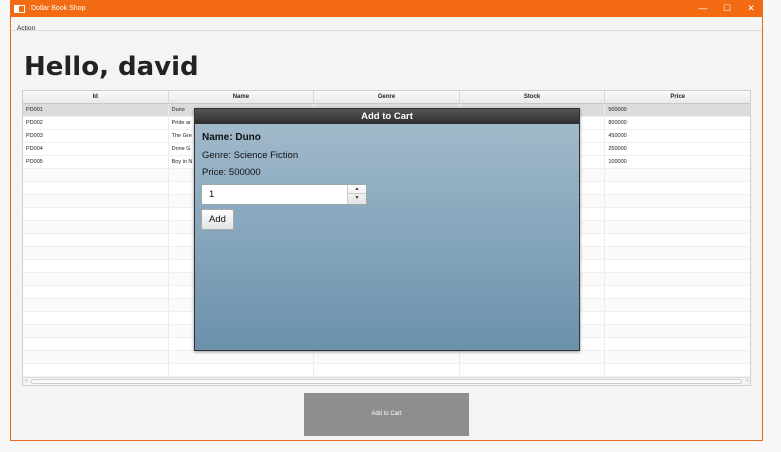  I want to click on table-cell: 500000, so click(617, 110).